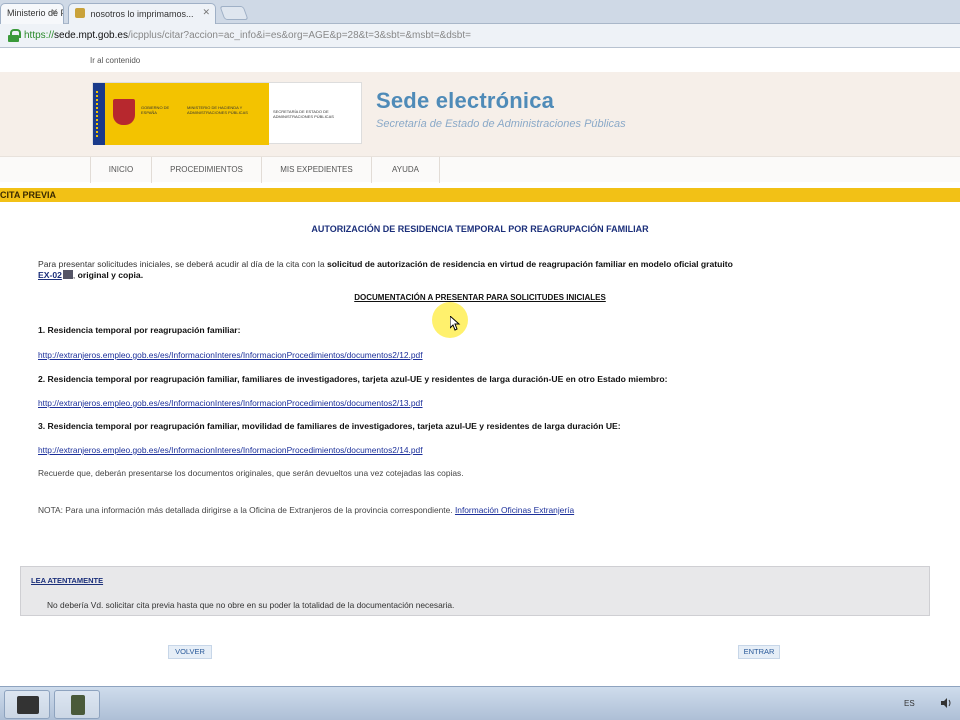 The width and height of the screenshot is (960, 720). Describe the element at coordinates (234, 13) in the screenshot. I see `new-tab-button` at that location.